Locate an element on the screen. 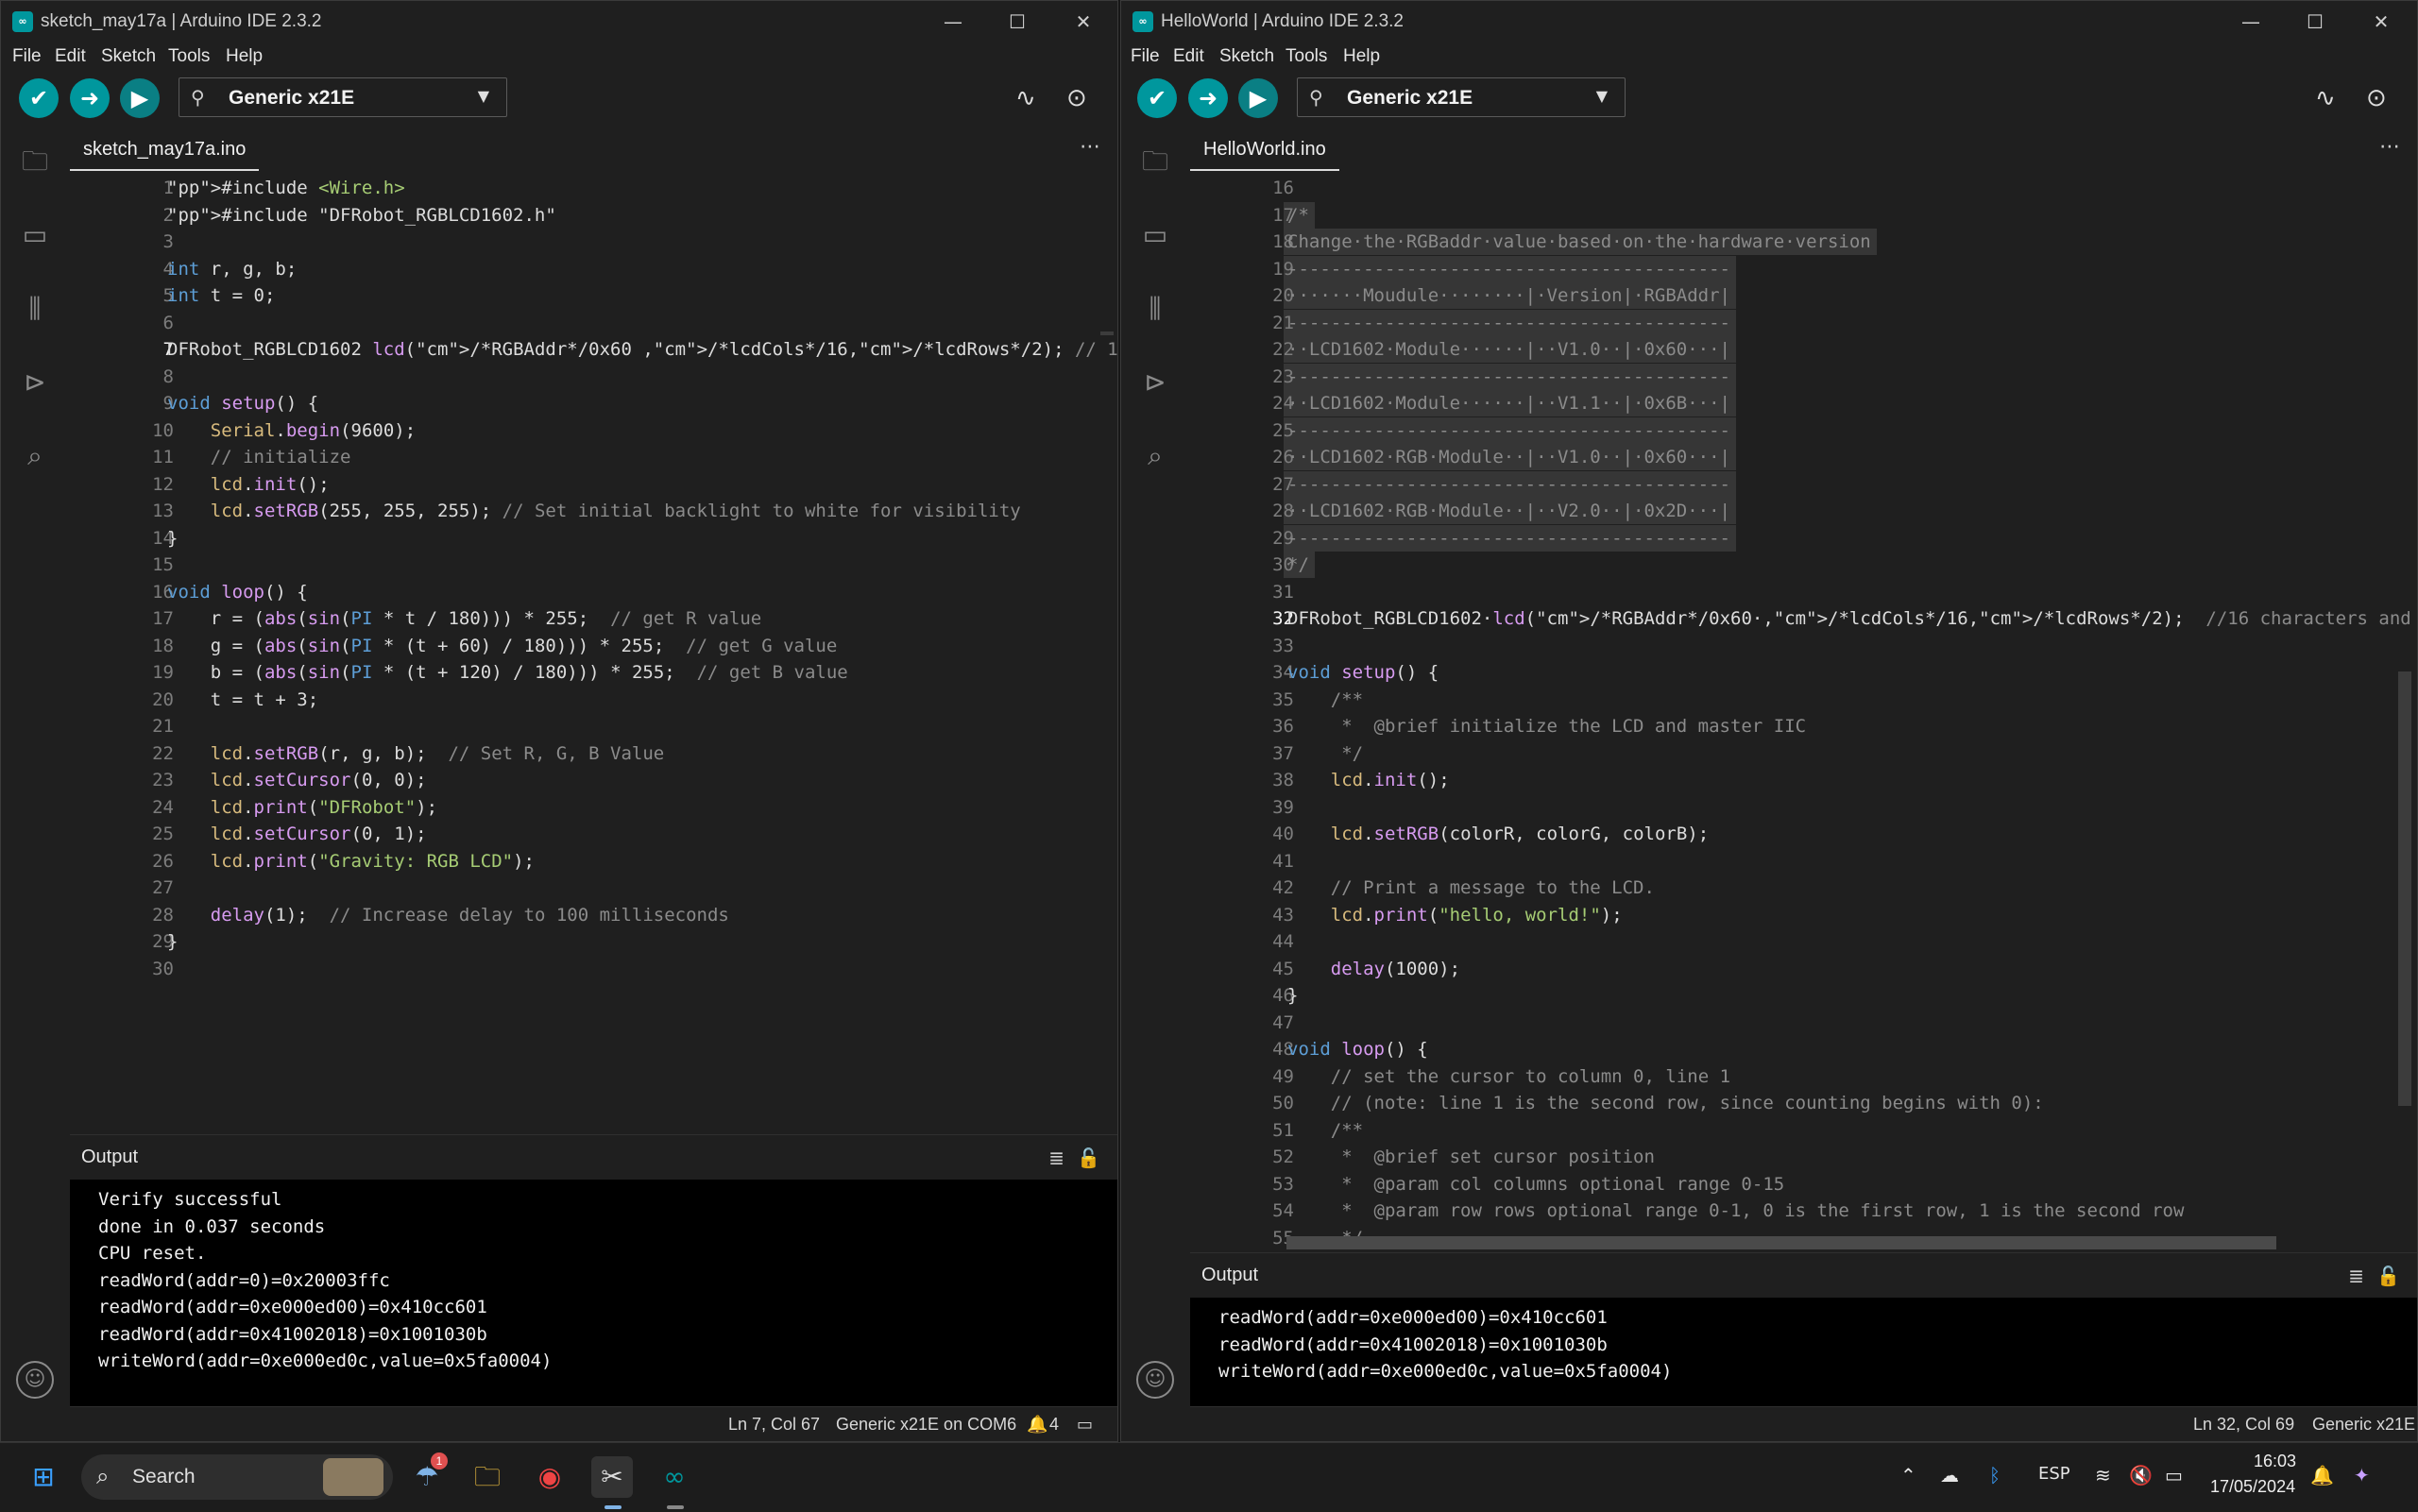  code-line: // set the cursor to column 0, line 1 is located at coordinates (1508, 1076).